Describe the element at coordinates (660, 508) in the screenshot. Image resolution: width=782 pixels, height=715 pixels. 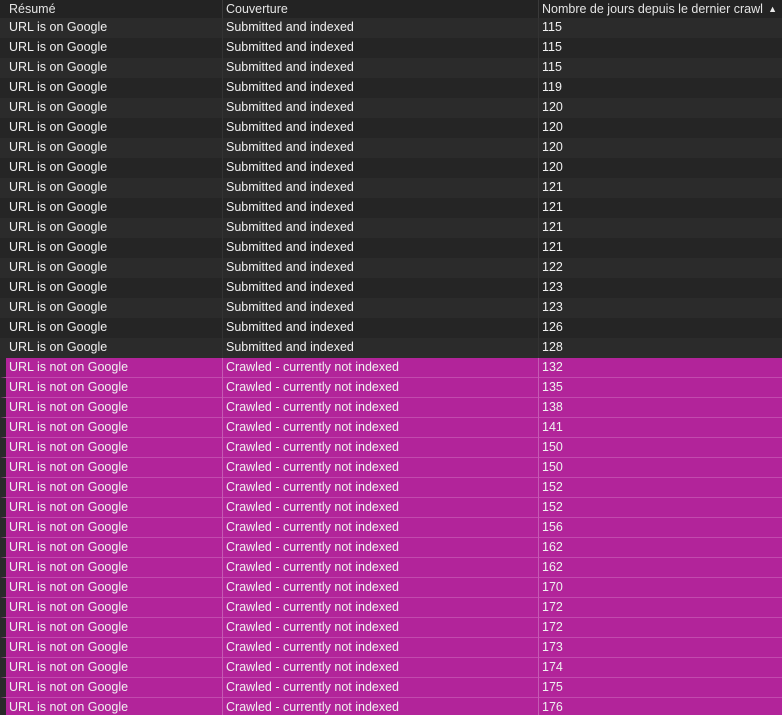
I see `days-cell: 152` at that location.